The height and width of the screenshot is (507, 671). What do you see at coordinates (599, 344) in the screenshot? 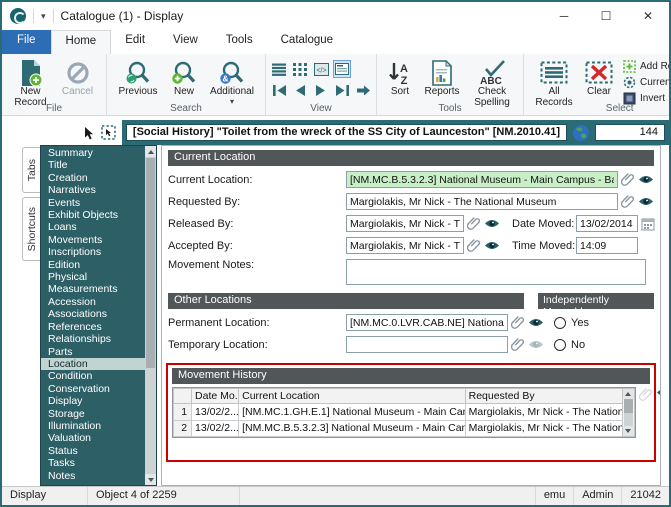
I see `moveable-no-option: No` at bounding box center [599, 344].